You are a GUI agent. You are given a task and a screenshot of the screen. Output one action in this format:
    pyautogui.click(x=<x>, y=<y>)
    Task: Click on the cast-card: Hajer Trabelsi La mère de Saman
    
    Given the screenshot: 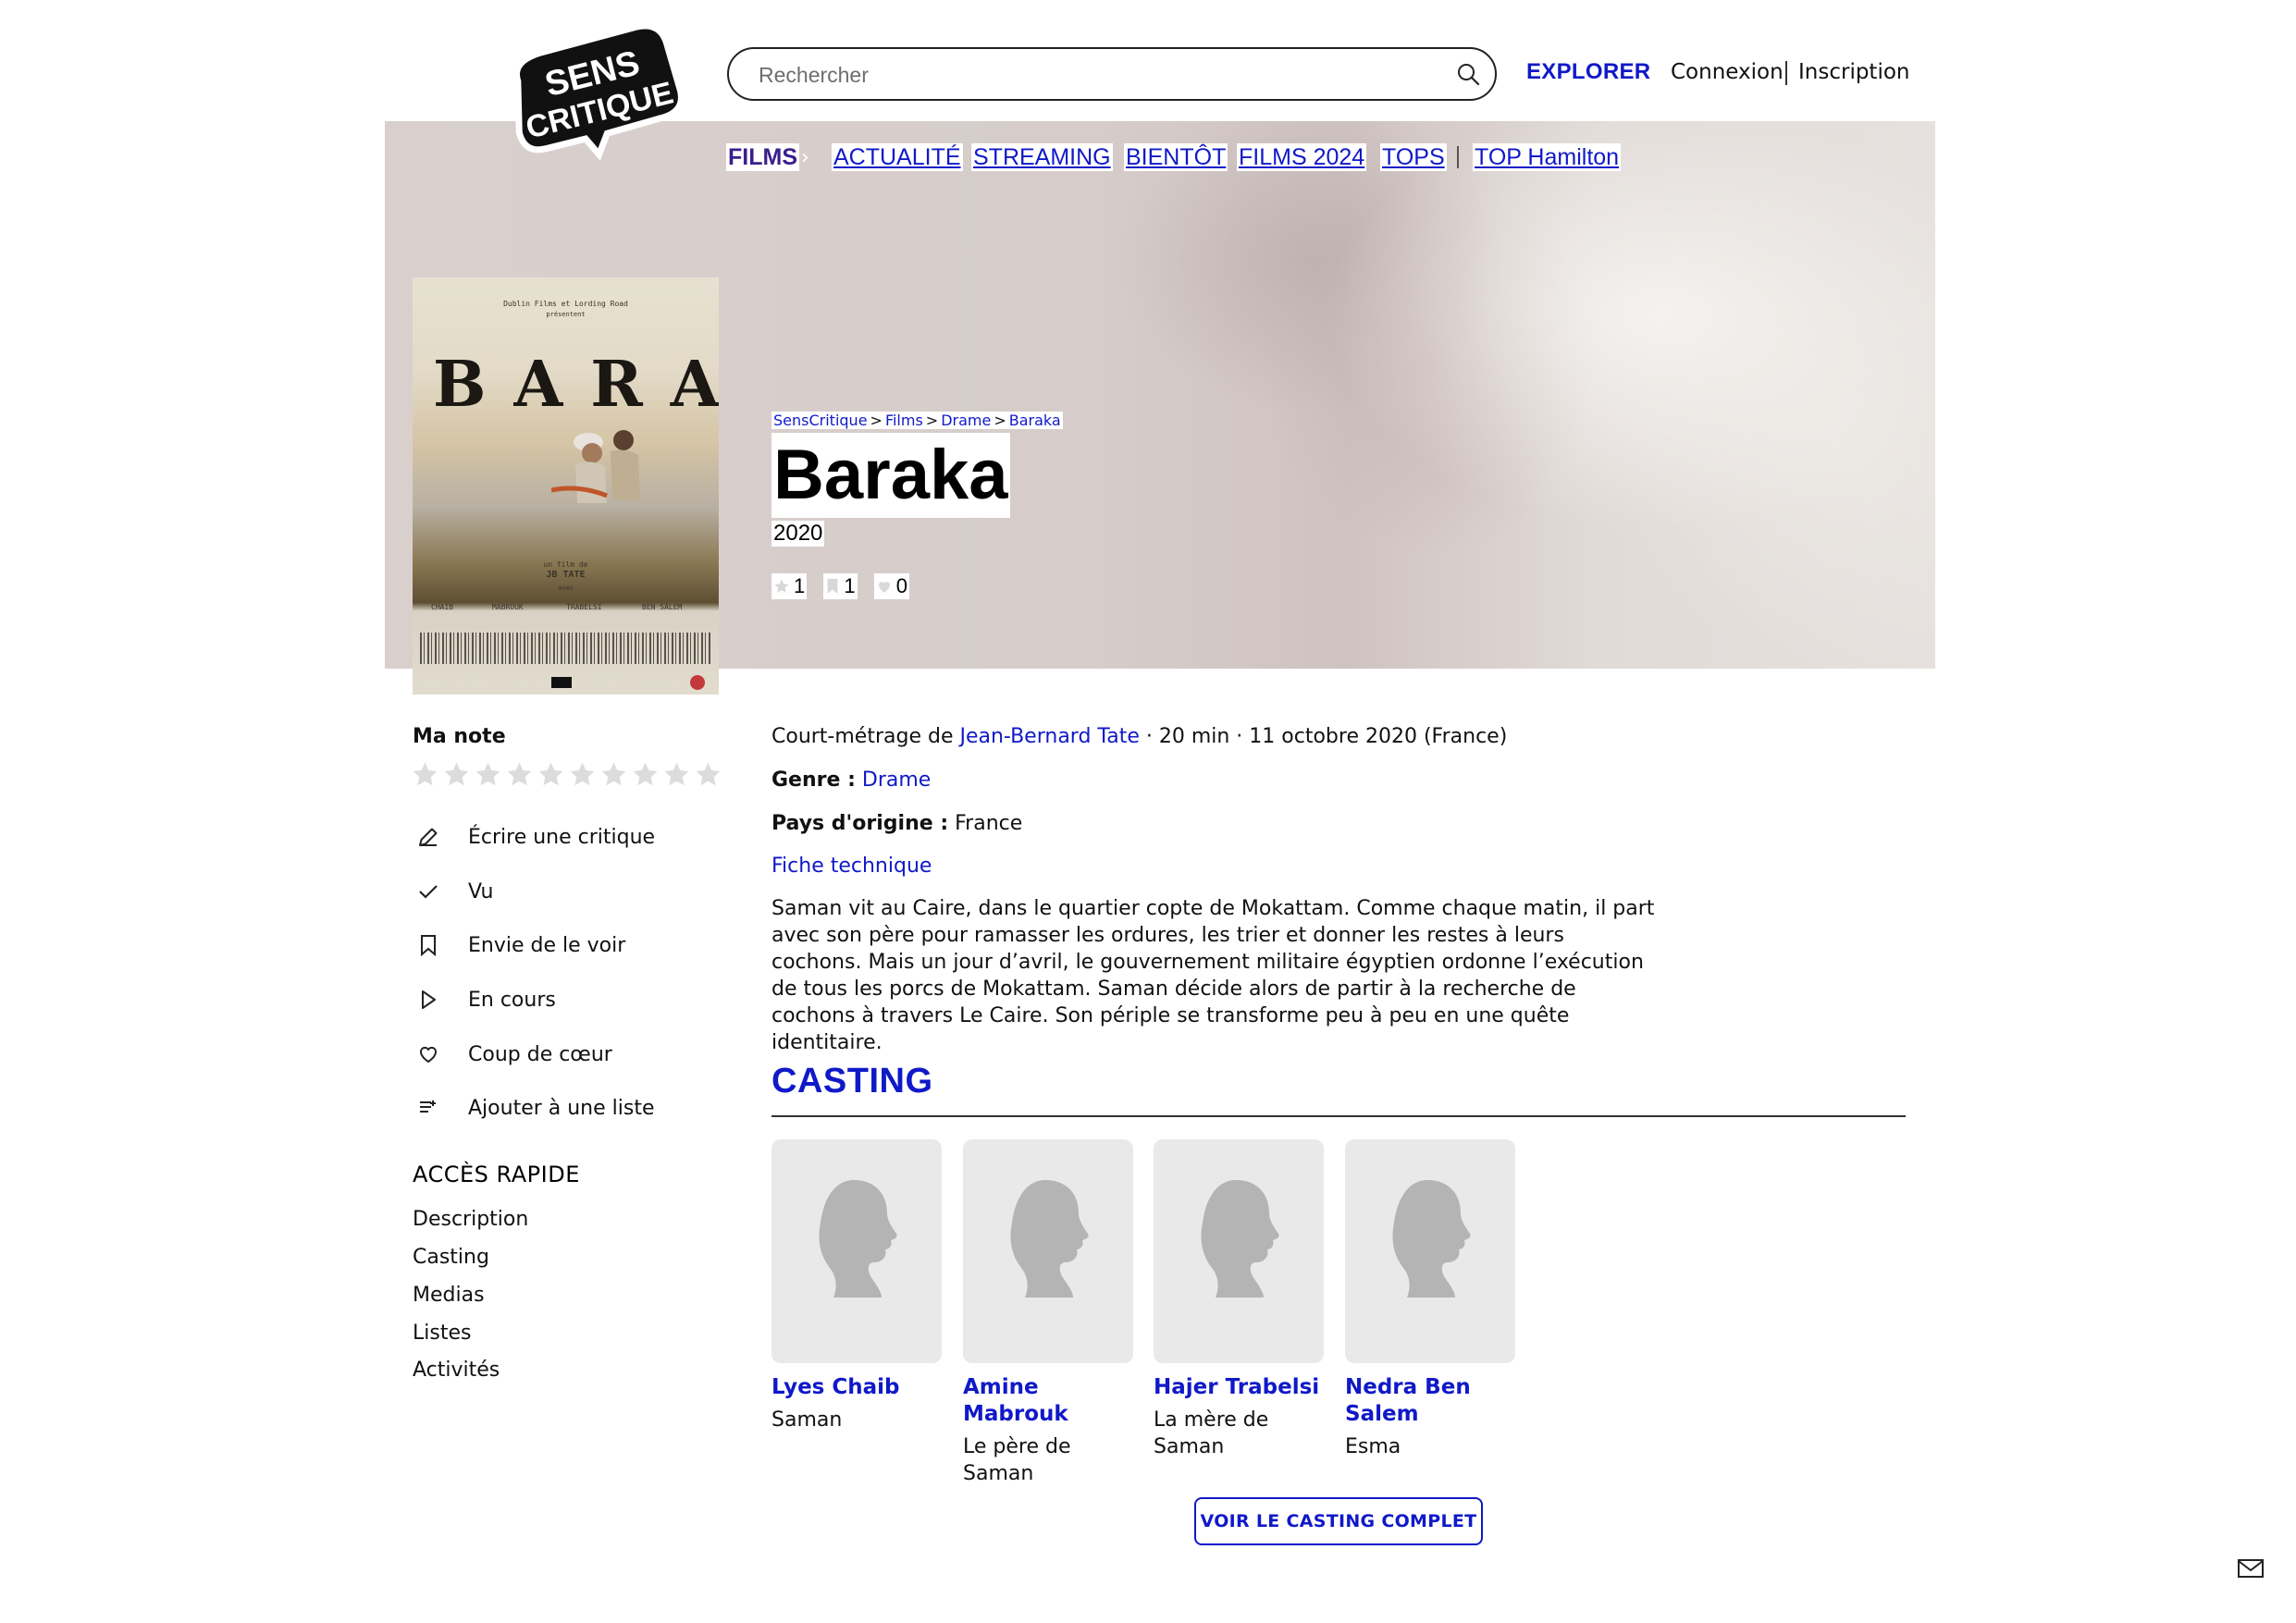 What is the action you would take?
    pyautogui.click(x=1239, y=1299)
    